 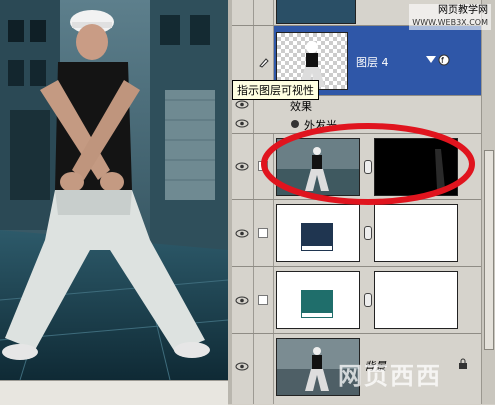 What do you see at coordinates (114, 392) in the screenshot?
I see `canvas-status-strip` at bounding box center [114, 392].